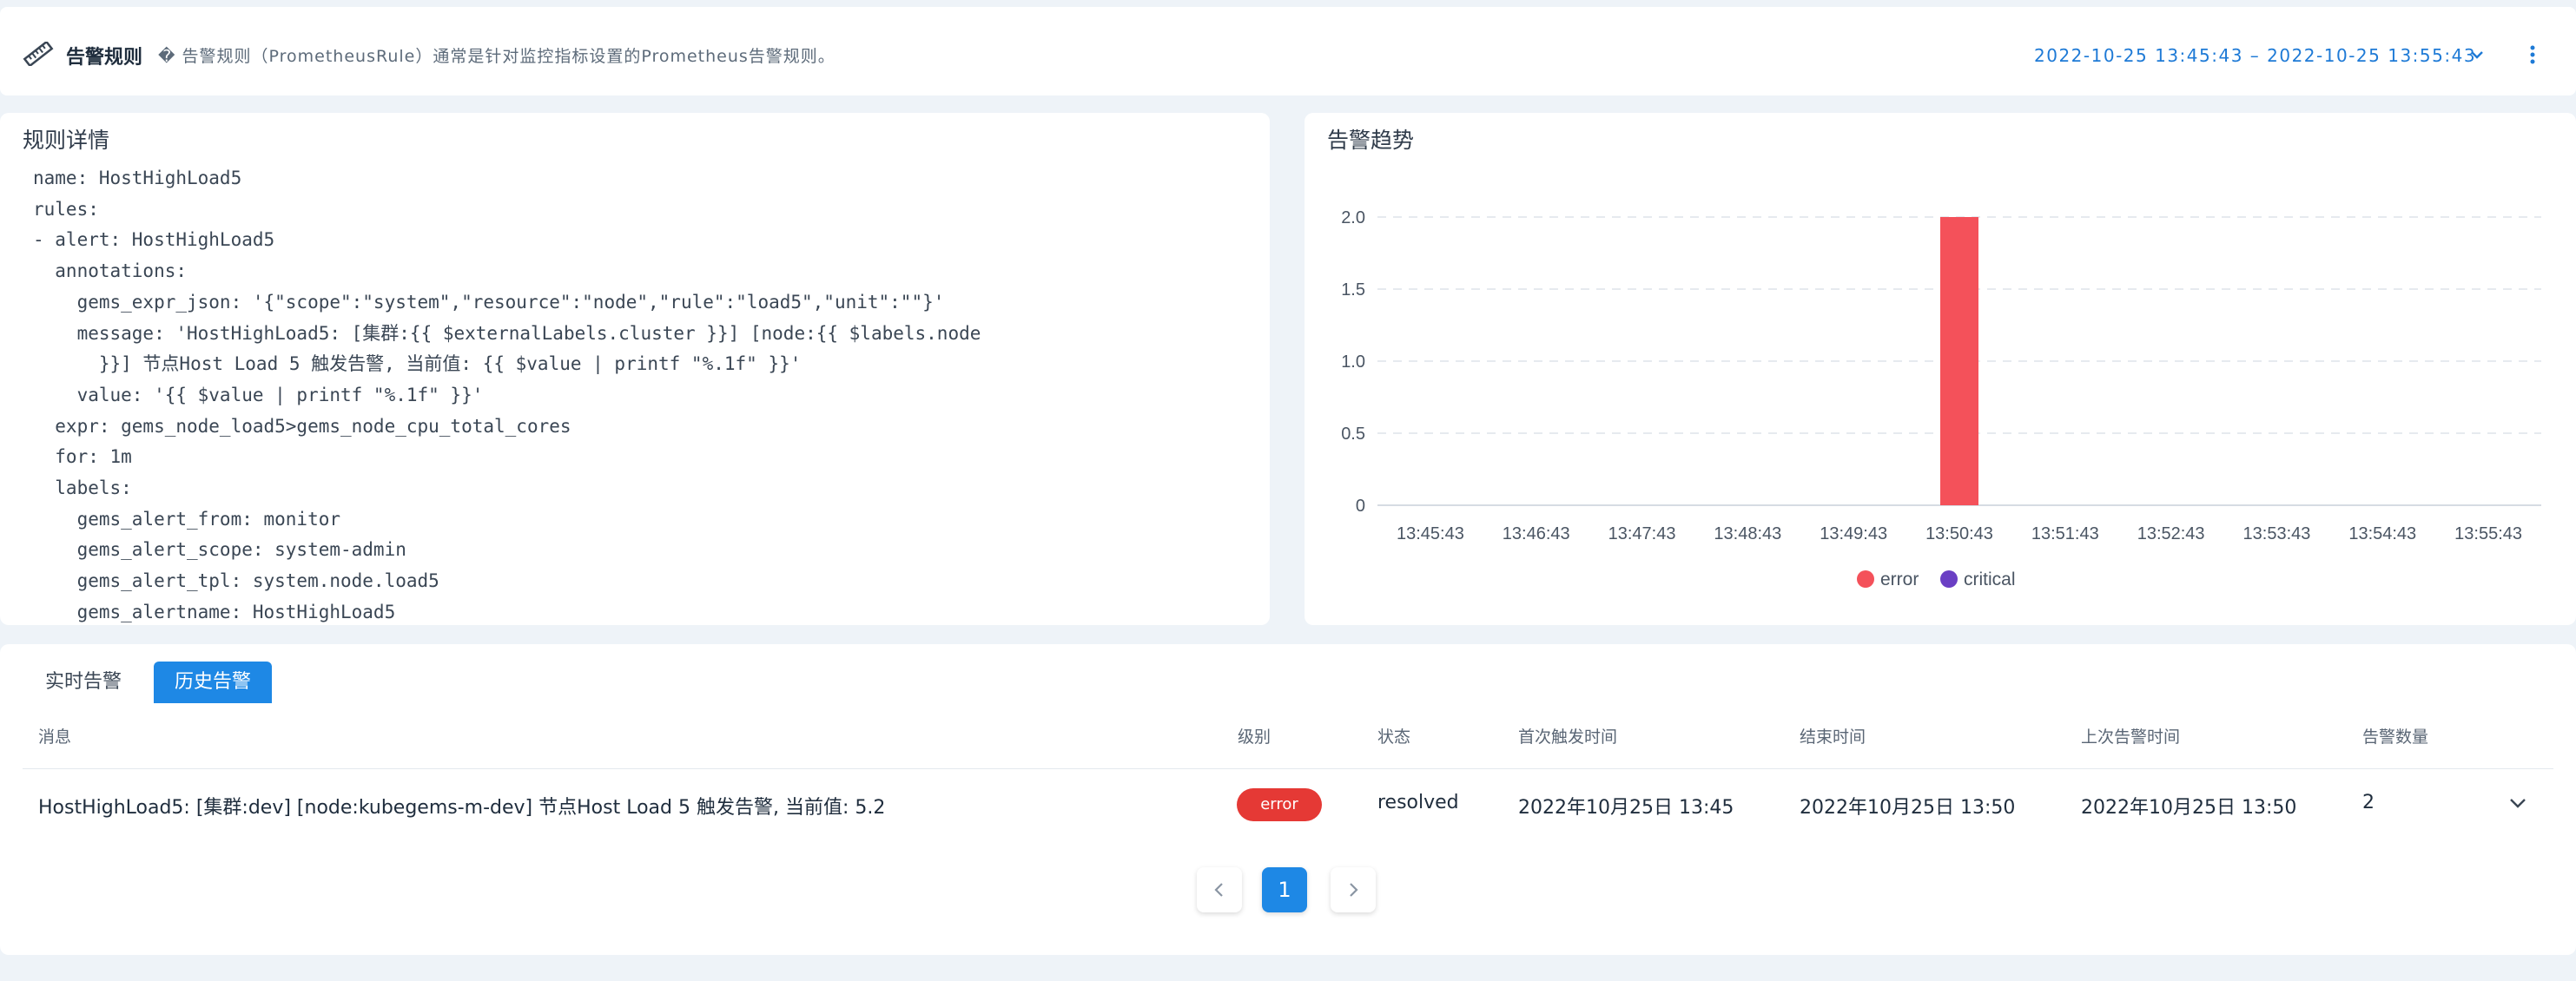 This screenshot has height=981, width=2576. I want to click on cell-first-triggered: 2022年10月25日 13:45, so click(1626, 808).